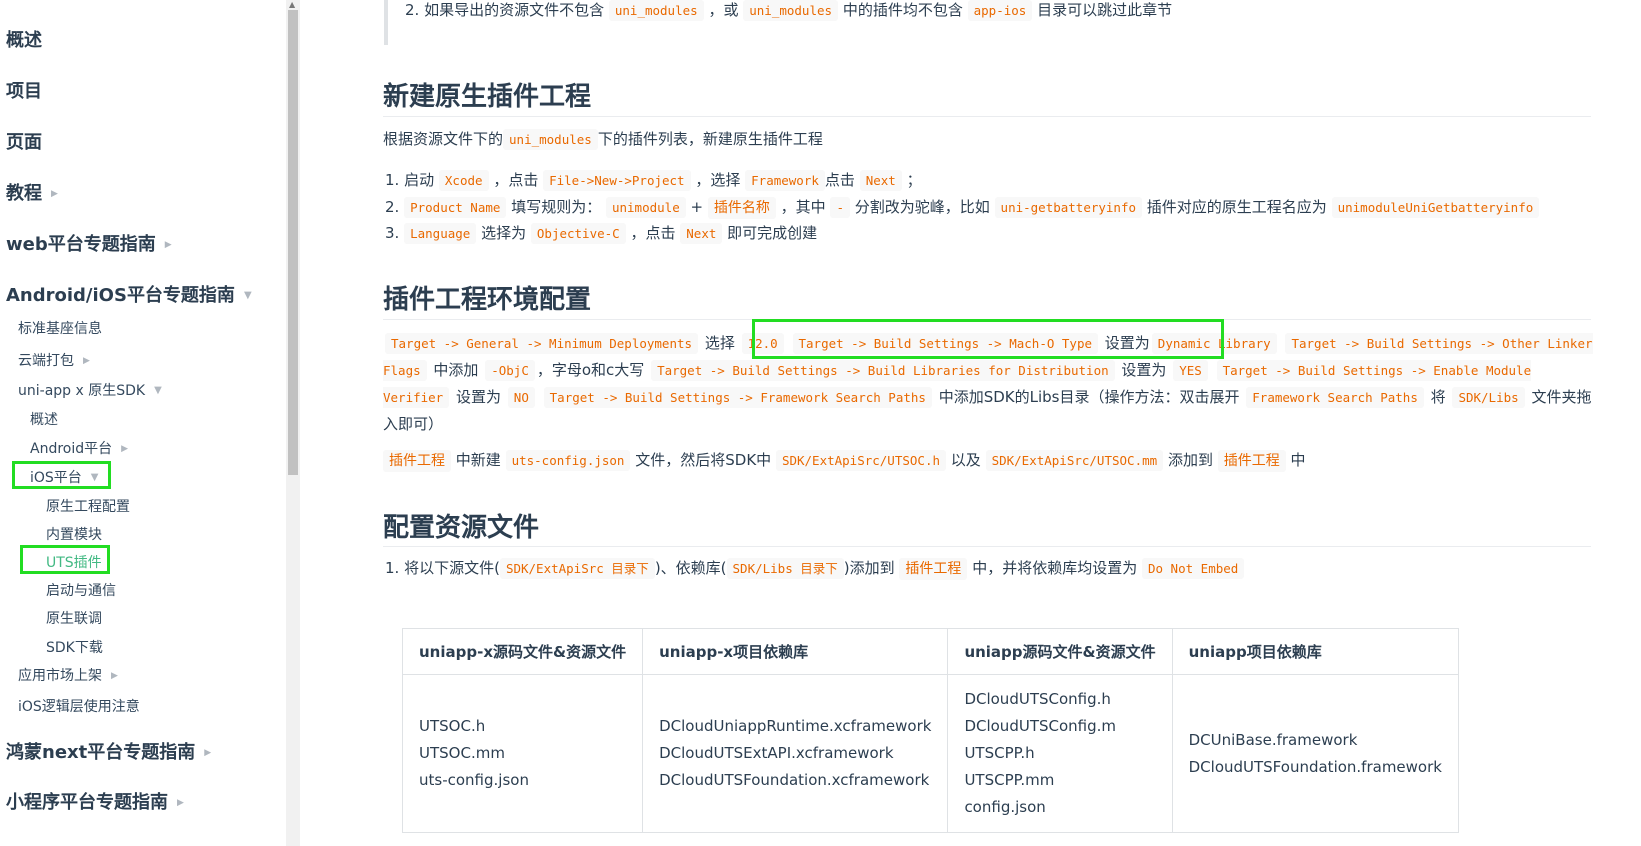 This screenshot has width=1641, height=846. I want to click on sidebar-item-web-guide: web平台专题指南 ▶, so click(89, 245).